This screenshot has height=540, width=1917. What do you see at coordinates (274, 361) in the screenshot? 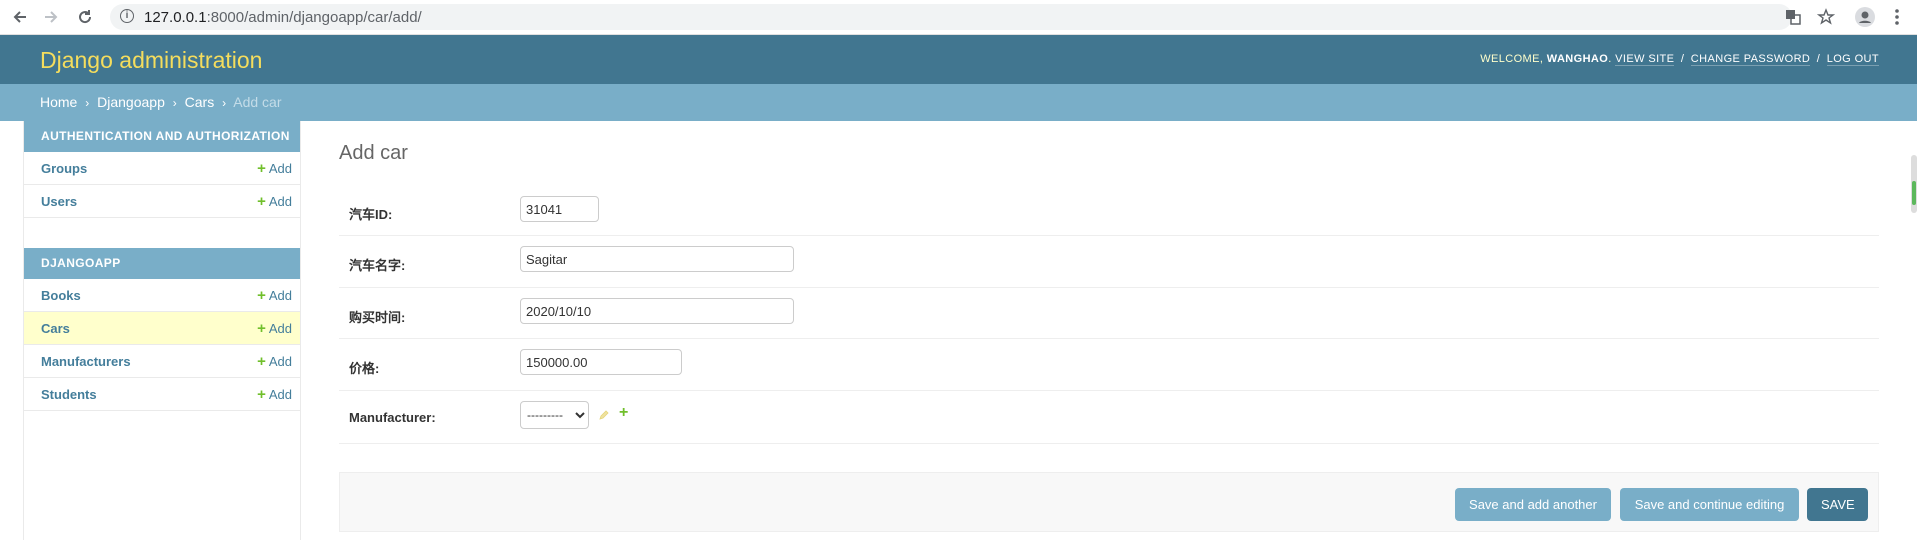
I see `add-manufacturers-link: + Add` at bounding box center [274, 361].